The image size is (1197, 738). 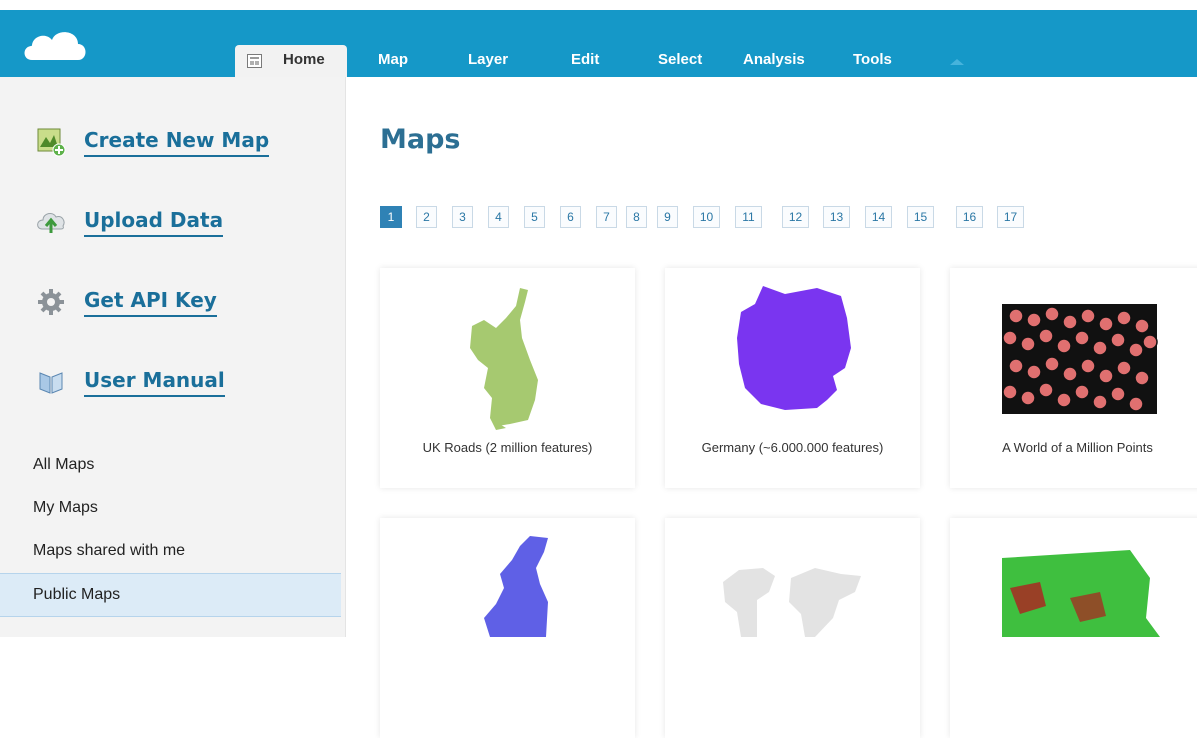 What do you see at coordinates (606, 217) in the screenshot?
I see `page-7-button: 7` at bounding box center [606, 217].